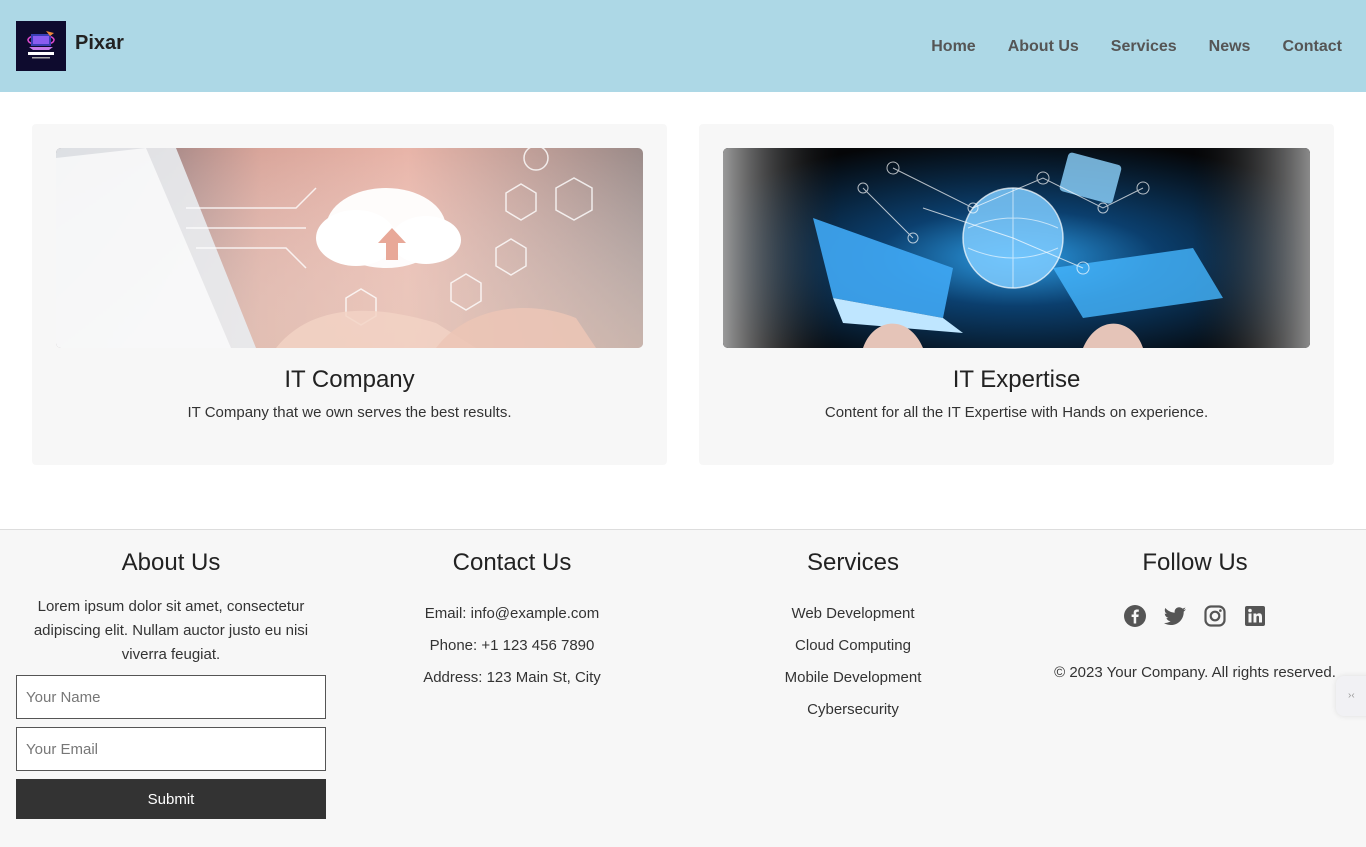  Describe the element at coordinates (1230, 47) in the screenshot. I see `nav-news: News` at that location.